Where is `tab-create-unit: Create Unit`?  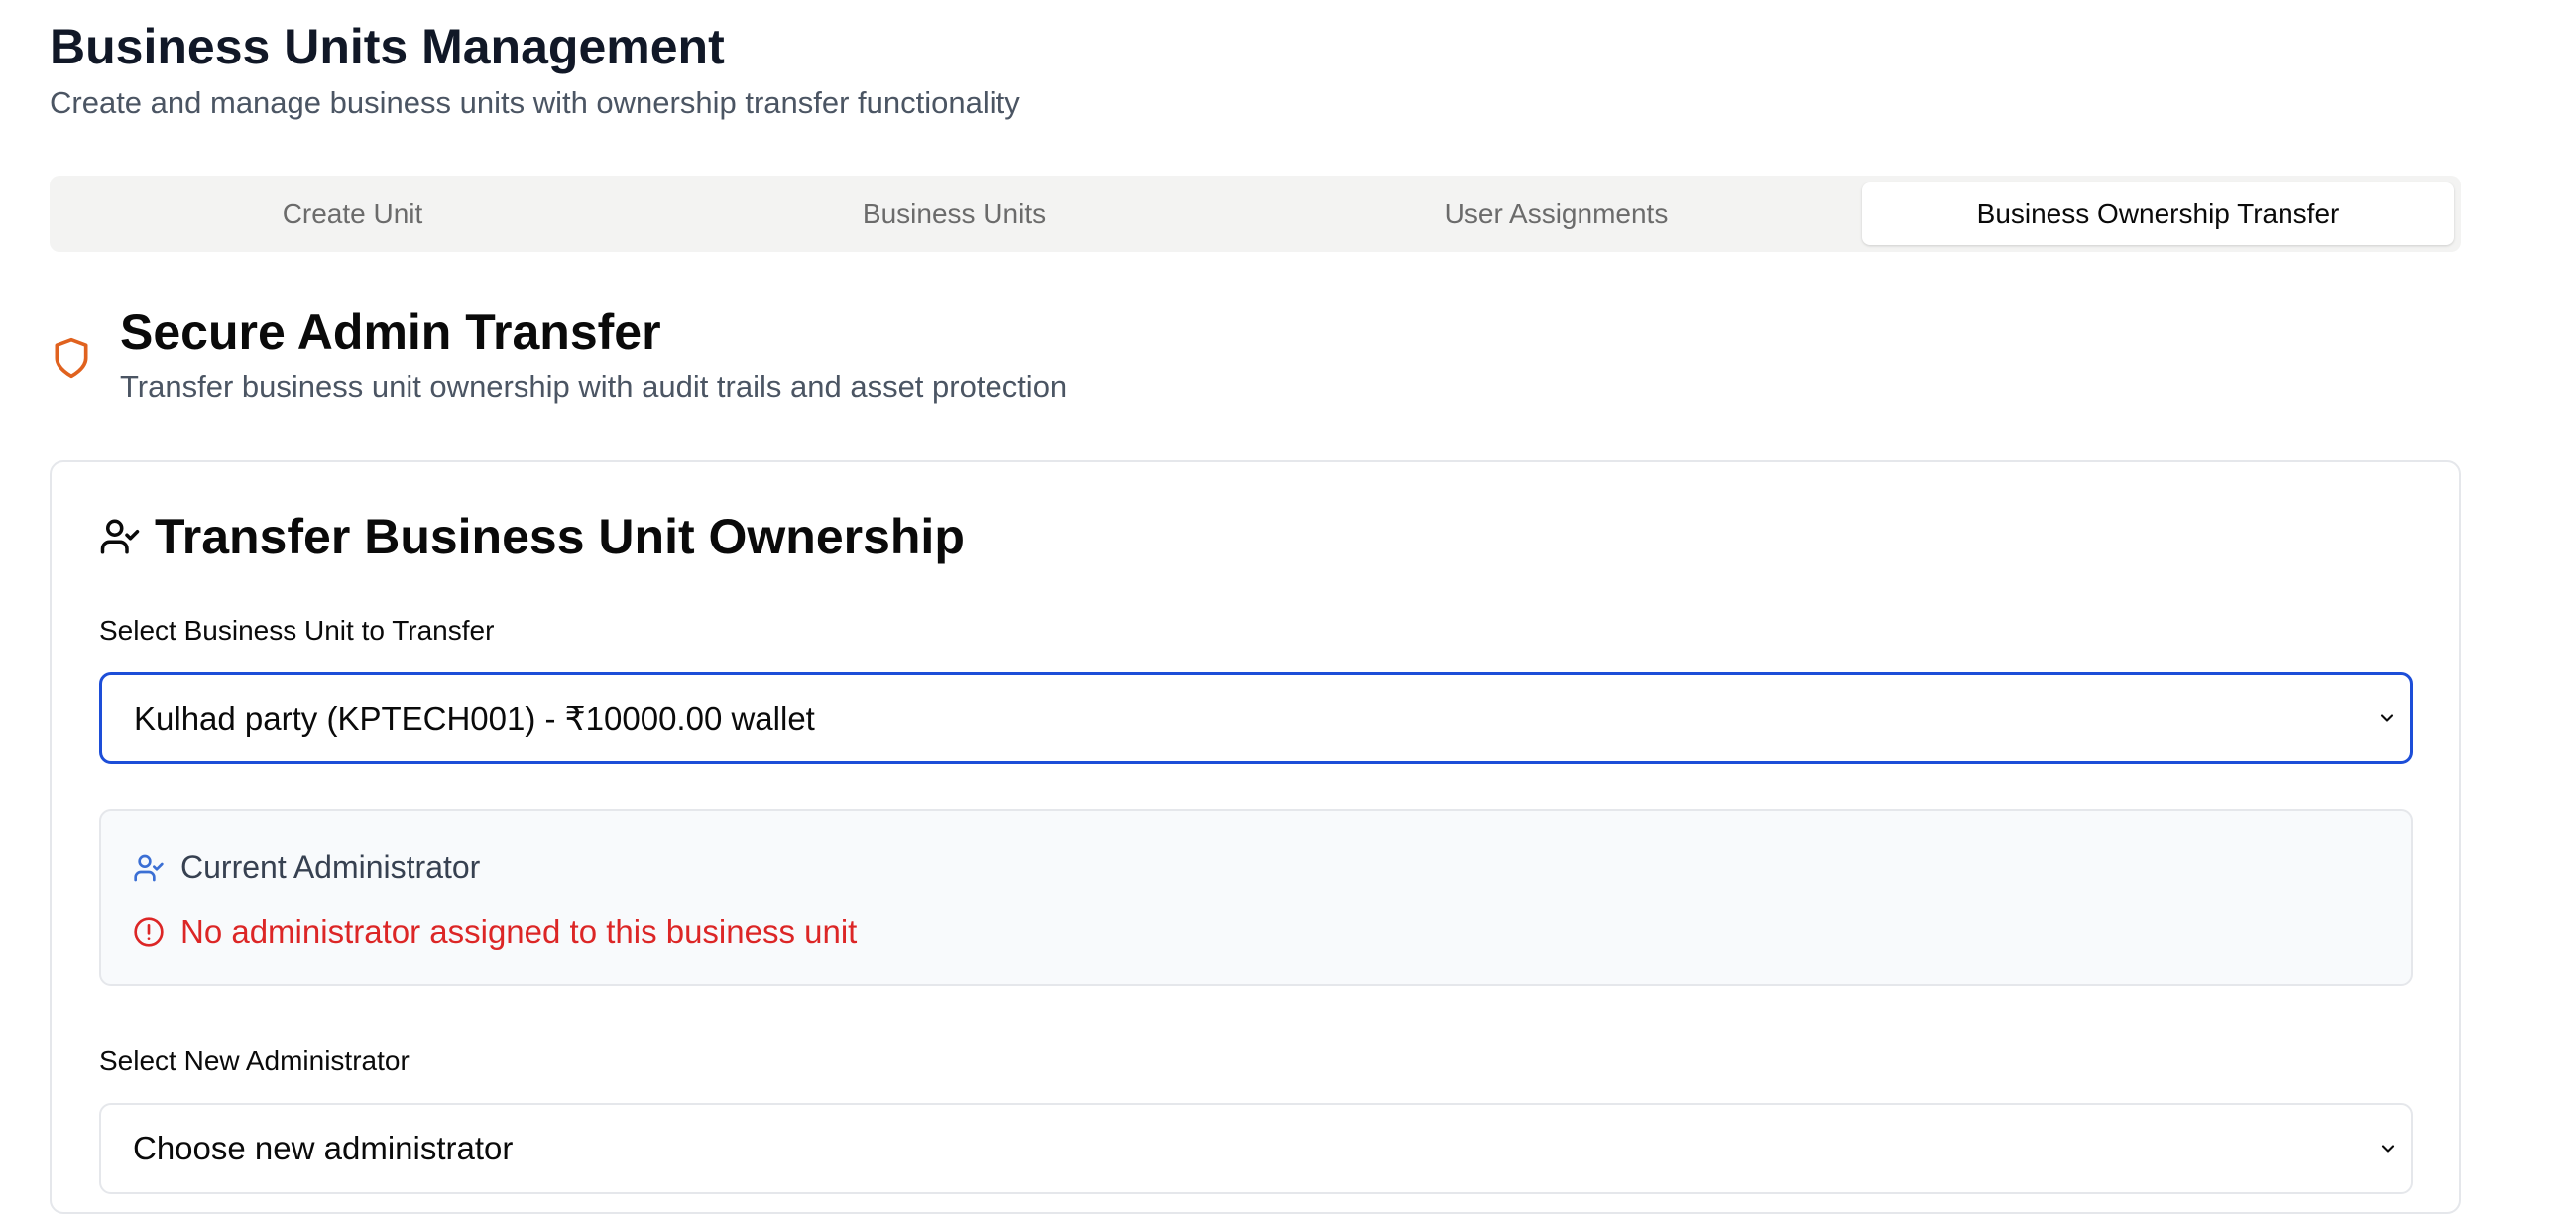
tab-create-unit: Create Unit is located at coordinates (352, 214).